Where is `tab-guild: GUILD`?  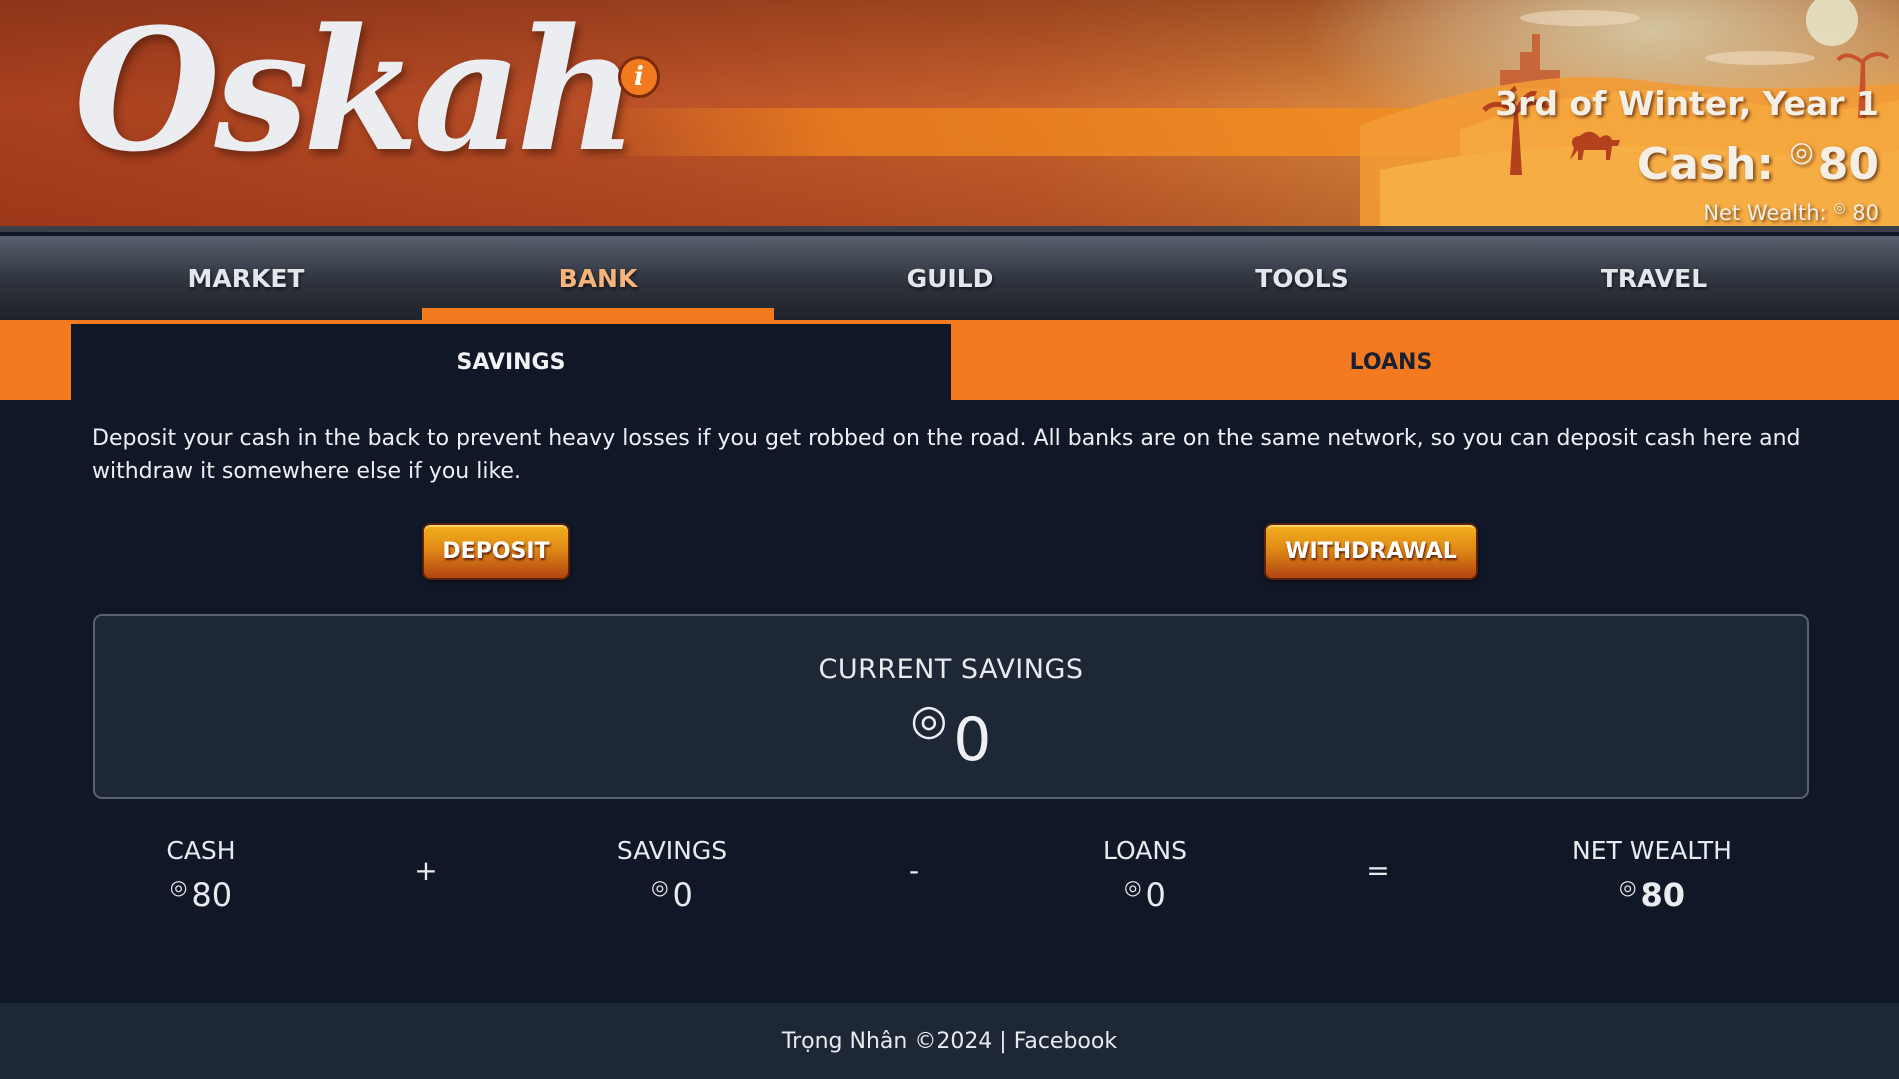 tab-guild: GUILD is located at coordinates (950, 278).